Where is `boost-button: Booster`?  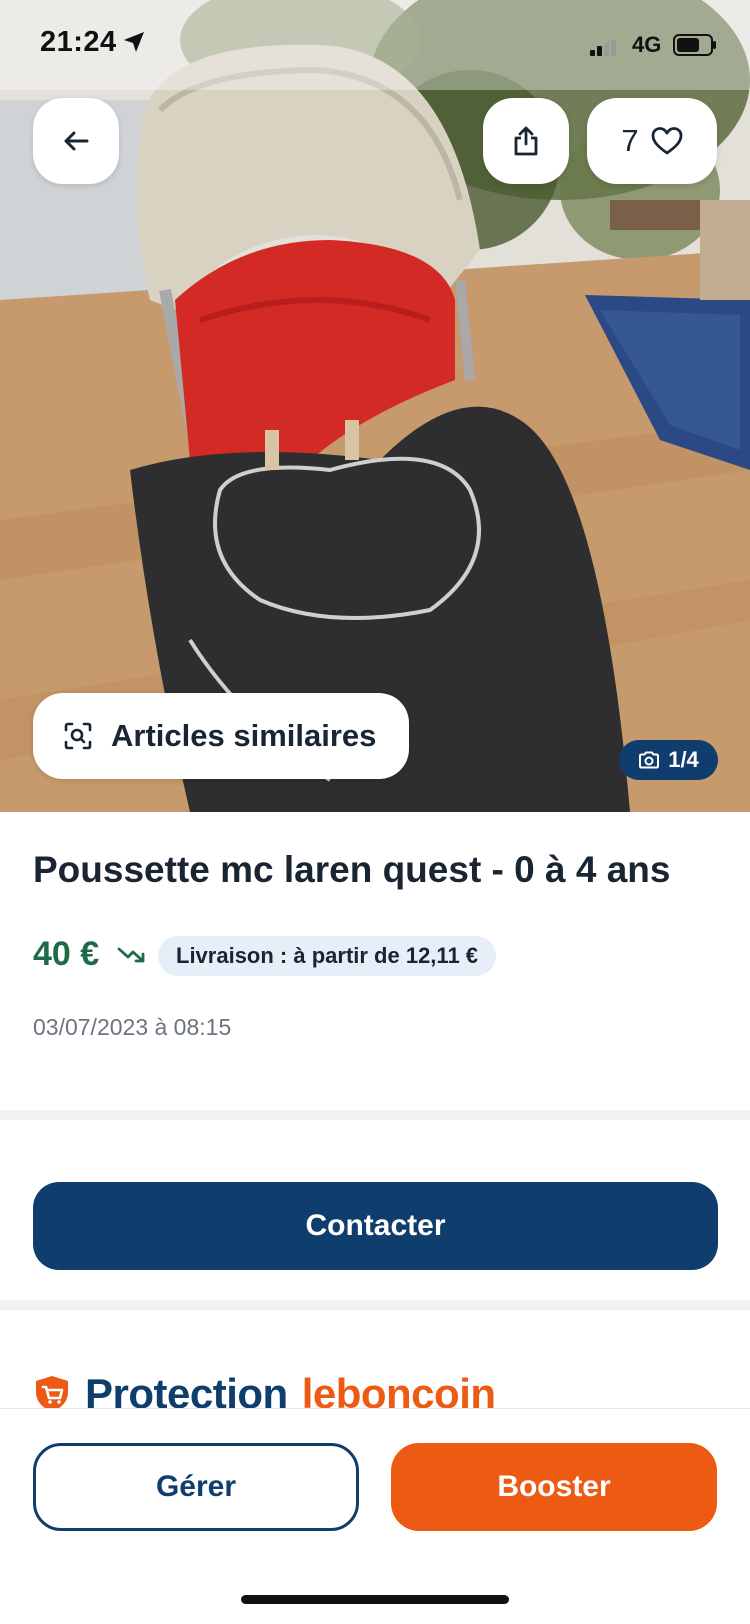
boost-button: Booster is located at coordinates (554, 1487).